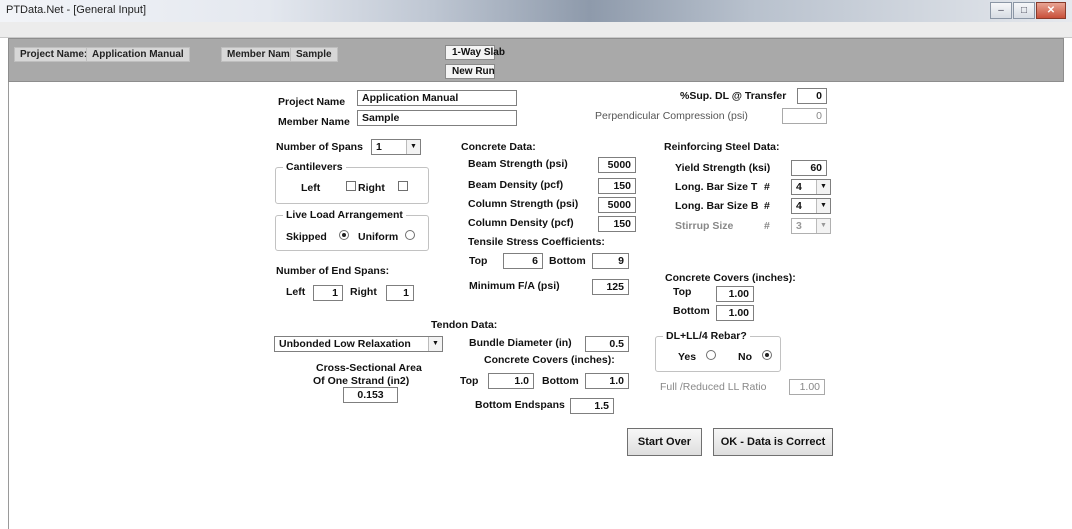 The image size is (1072, 529). Describe the element at coordinates (607, 344) in the screenshot. I see `bundle-diameter-input: 0.5` at that location.